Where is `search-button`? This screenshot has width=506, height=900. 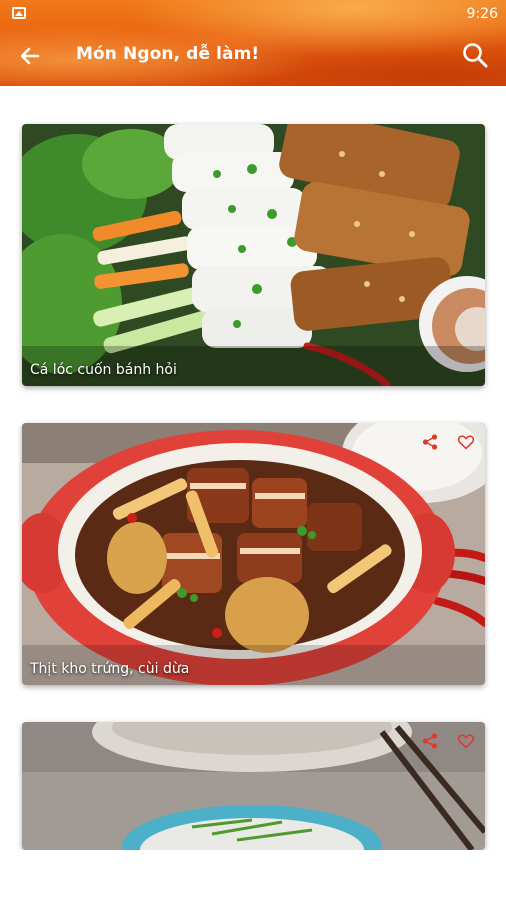
search-button is located at coordinates (475, 55).